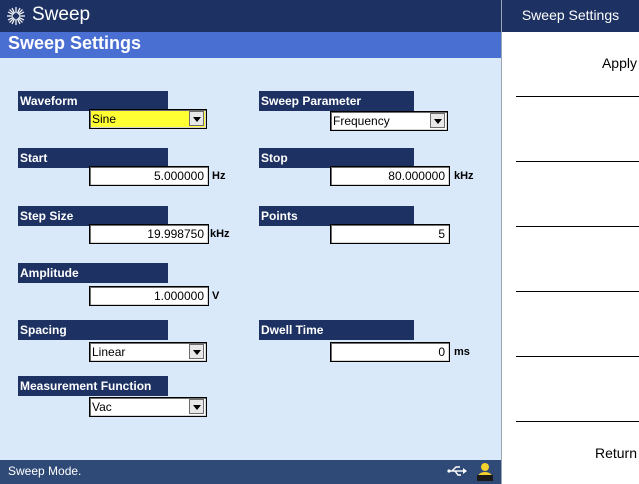  What do you see at coordinates (336, 101) in the screenshot?
I see `sweep-parameter-label: Sweep Parameter` at bounding box center [336, 101].